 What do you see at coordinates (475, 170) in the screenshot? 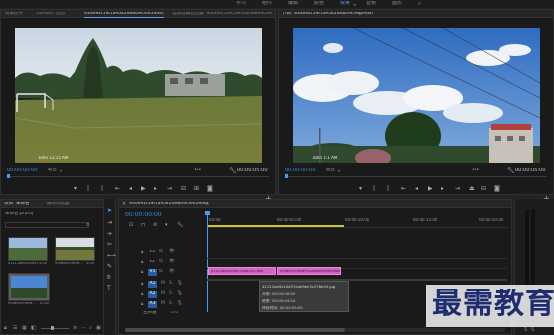
I see `program-resolution: 1/2` at bounding box center [475, 170].